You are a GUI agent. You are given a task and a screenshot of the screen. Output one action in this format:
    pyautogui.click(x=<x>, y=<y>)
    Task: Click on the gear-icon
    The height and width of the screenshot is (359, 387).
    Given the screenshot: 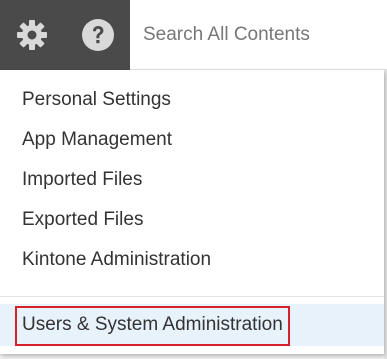 What is the action you would take?
    pyautogui.click(x=32, y=35)
    